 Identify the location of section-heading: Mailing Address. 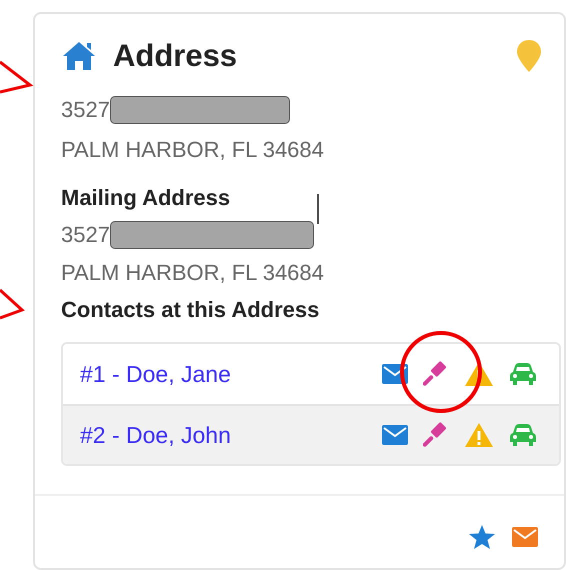
(145, 198).